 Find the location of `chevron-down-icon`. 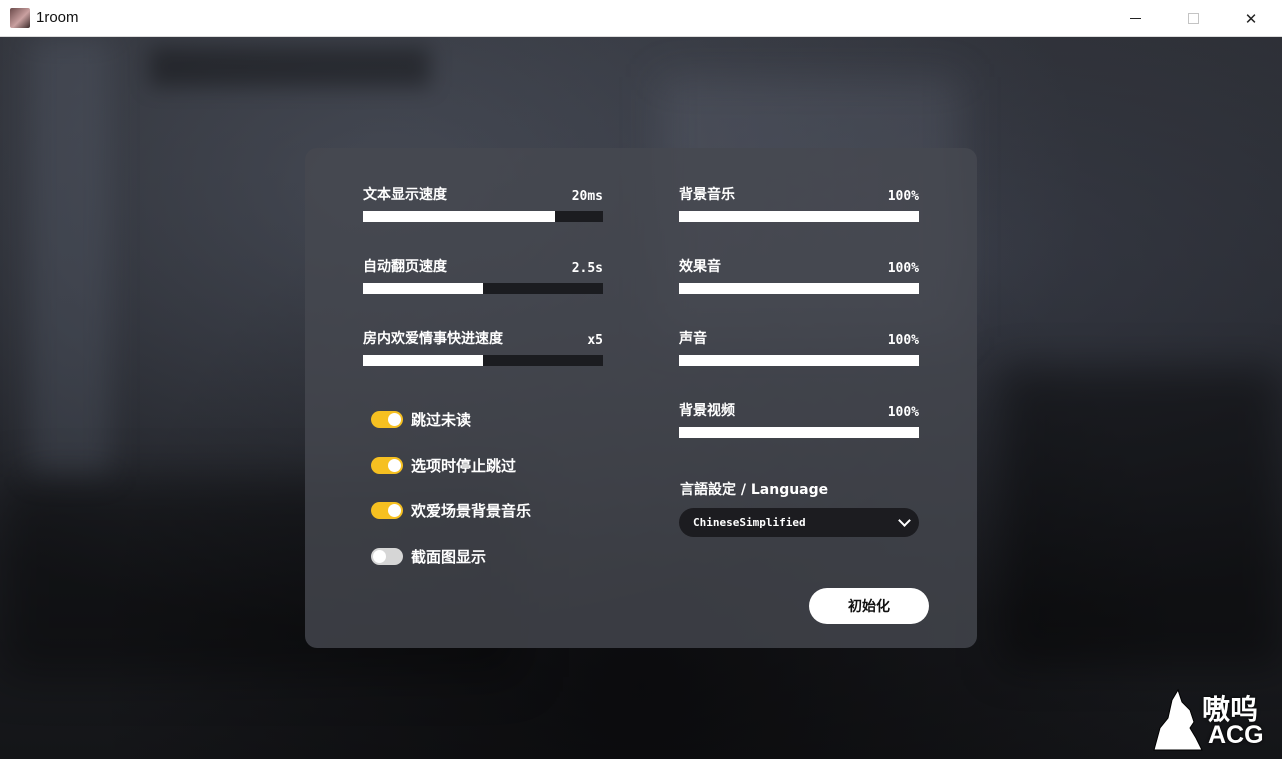

chevron-down-icon is located at coordinates (904, 520).